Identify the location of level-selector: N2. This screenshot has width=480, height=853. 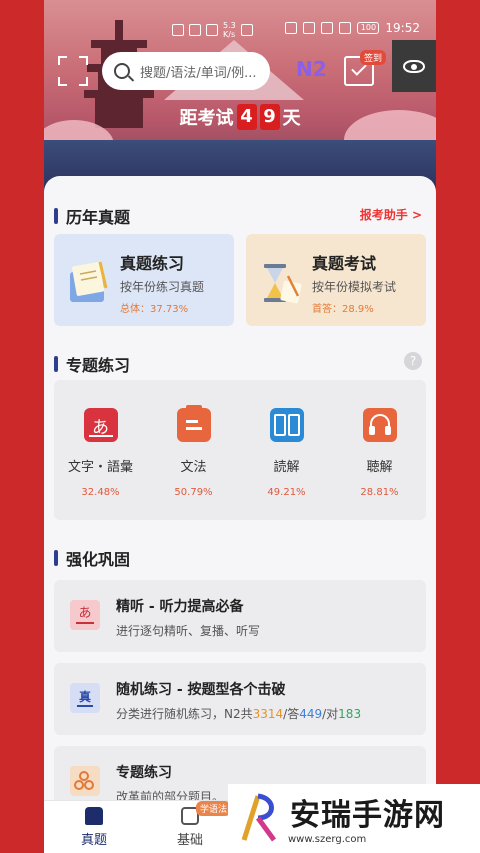
(311, 69).